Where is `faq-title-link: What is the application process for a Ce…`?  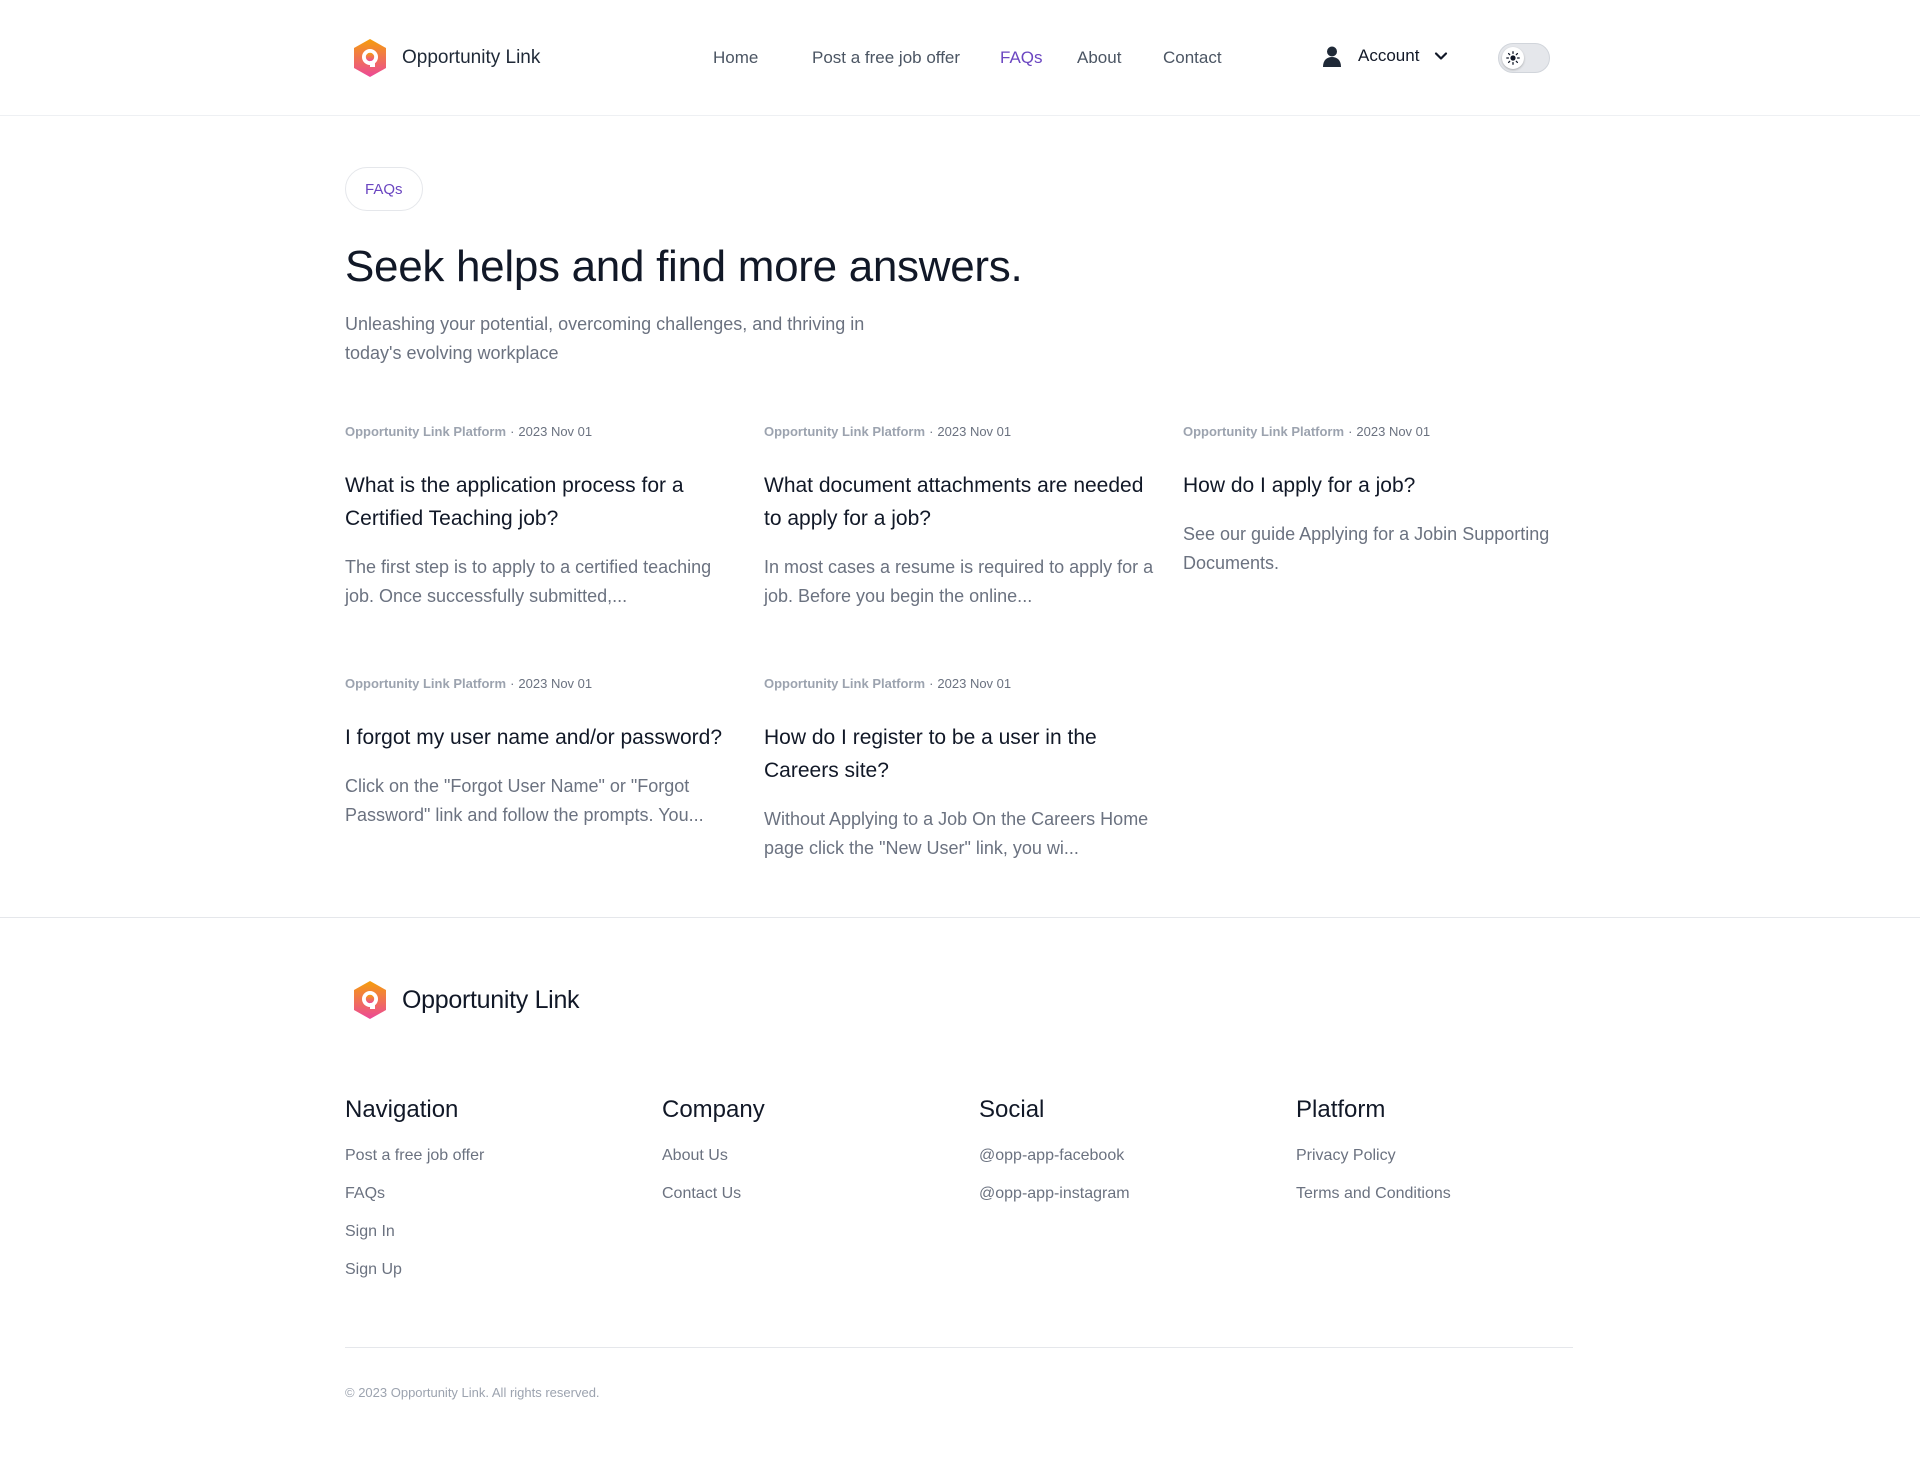
faq-title-link: What is the application process for a Ce… is located at coordinates (545, 502).